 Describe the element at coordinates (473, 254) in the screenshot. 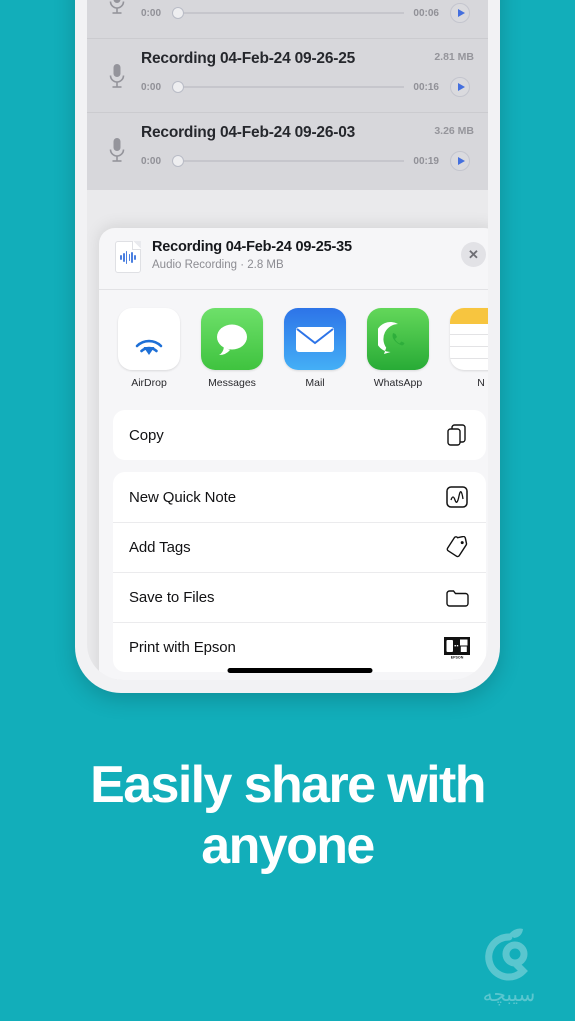

I see `close-icon: ✕` at that location.